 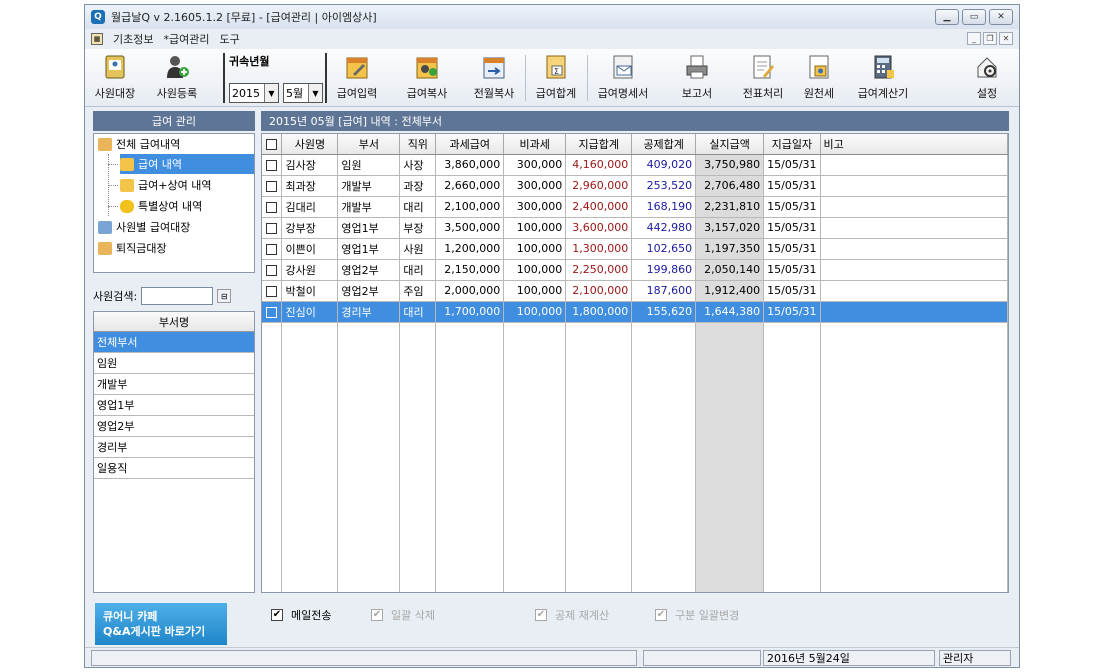 What do you see at coordinates (369, 144) in the screenshot?
I see `col-dept-header: 부서` at bounding box center [369, 144].